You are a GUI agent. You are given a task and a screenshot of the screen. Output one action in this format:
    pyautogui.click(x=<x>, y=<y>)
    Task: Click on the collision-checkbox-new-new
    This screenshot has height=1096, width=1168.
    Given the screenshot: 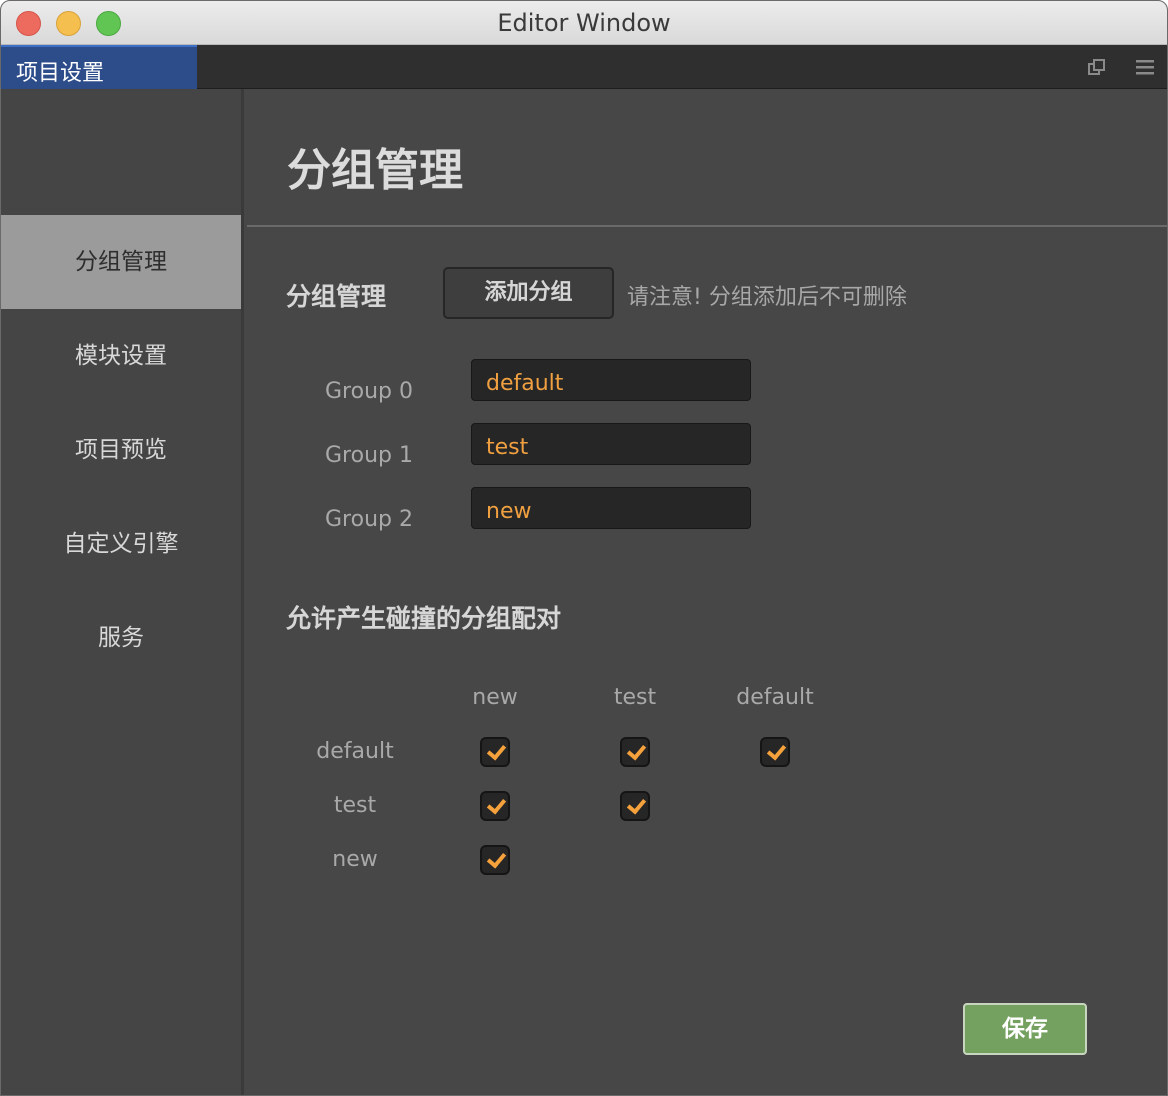 What is the action you would take?
    pyautogui.click(x=495, y=860)
    